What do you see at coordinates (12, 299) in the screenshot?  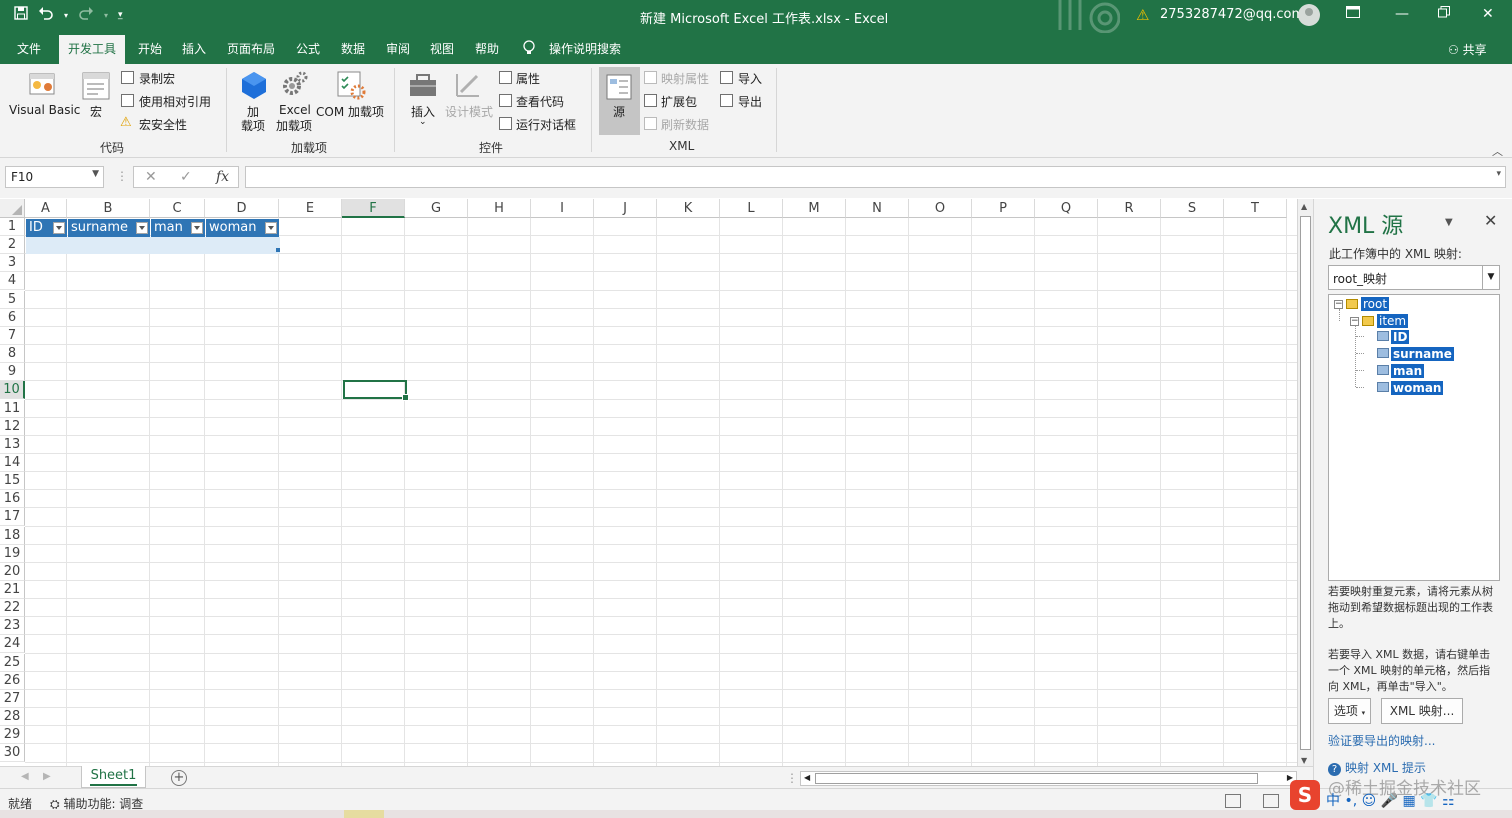 I see `row-header-5: 5` at bounding box center [12, 299].